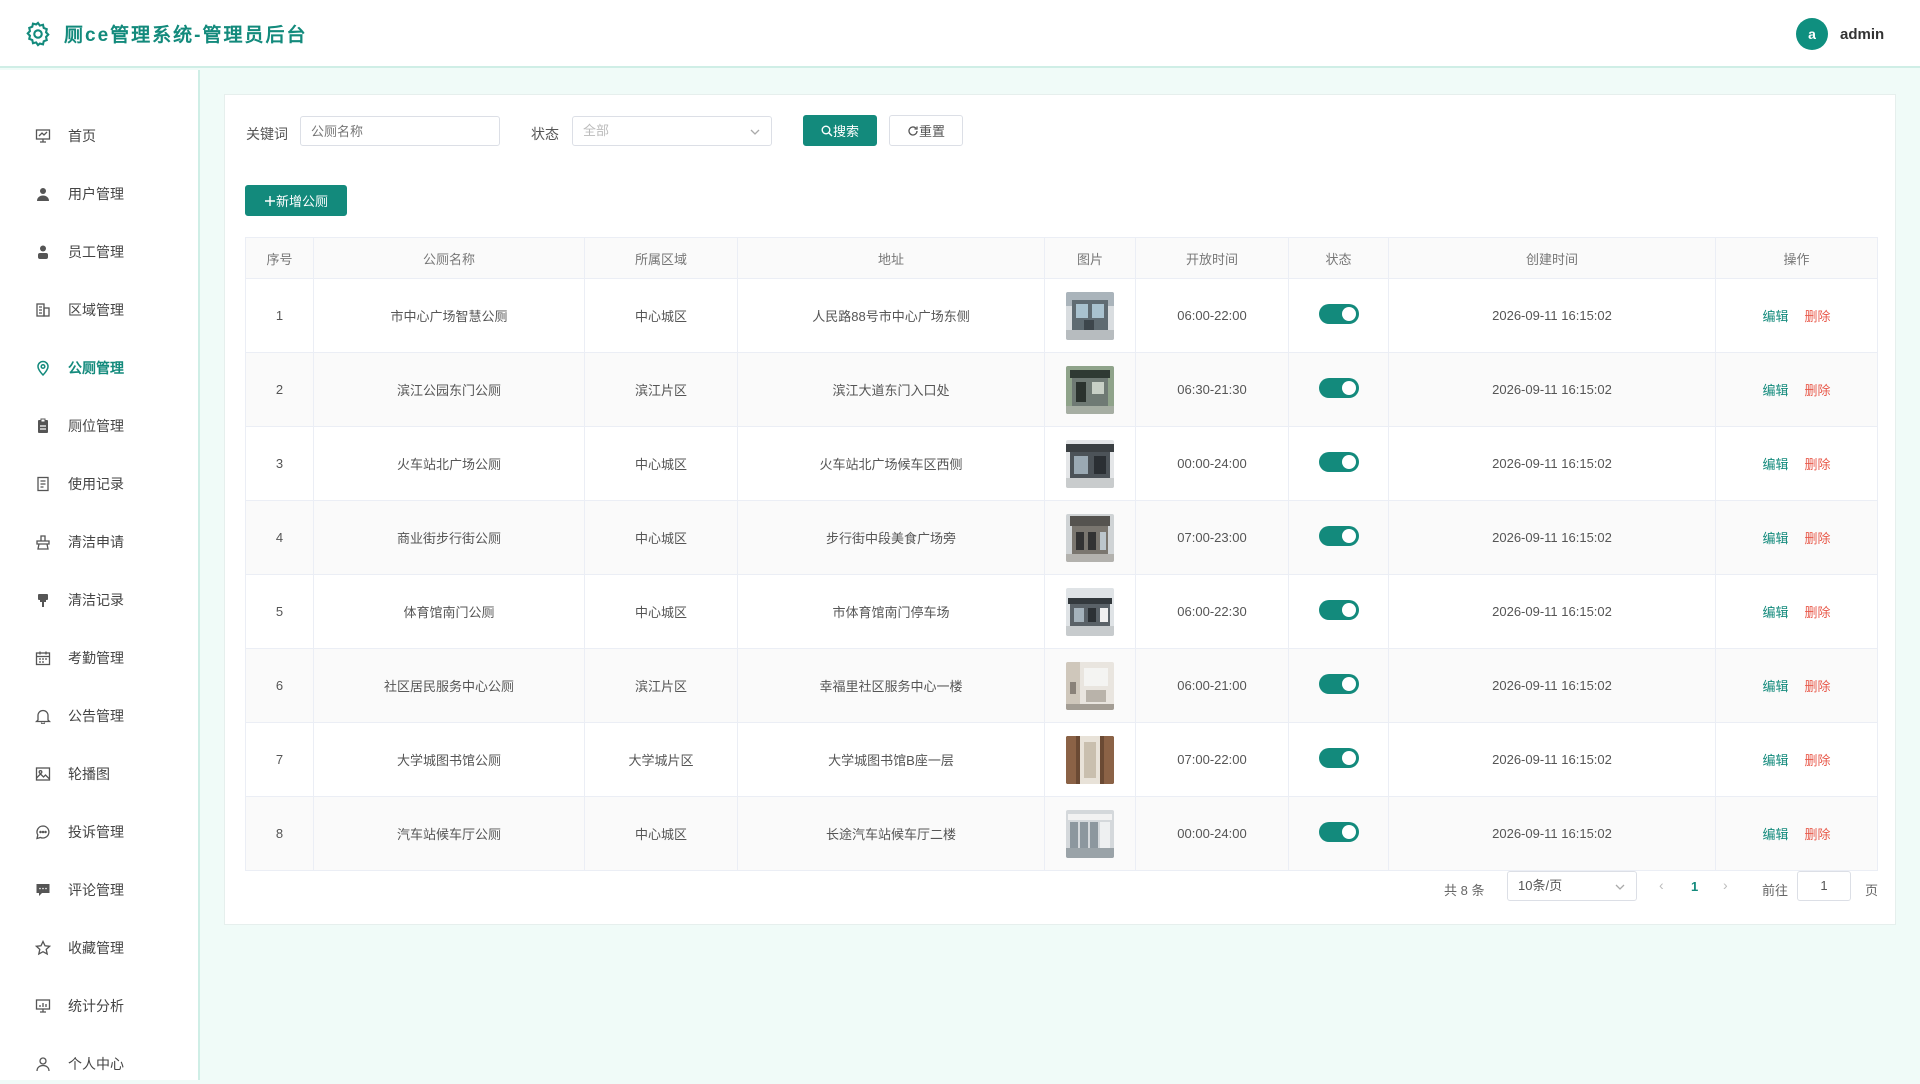 The image size is (1920, 1084). I want to click on username: admin, so click(1862, 34).